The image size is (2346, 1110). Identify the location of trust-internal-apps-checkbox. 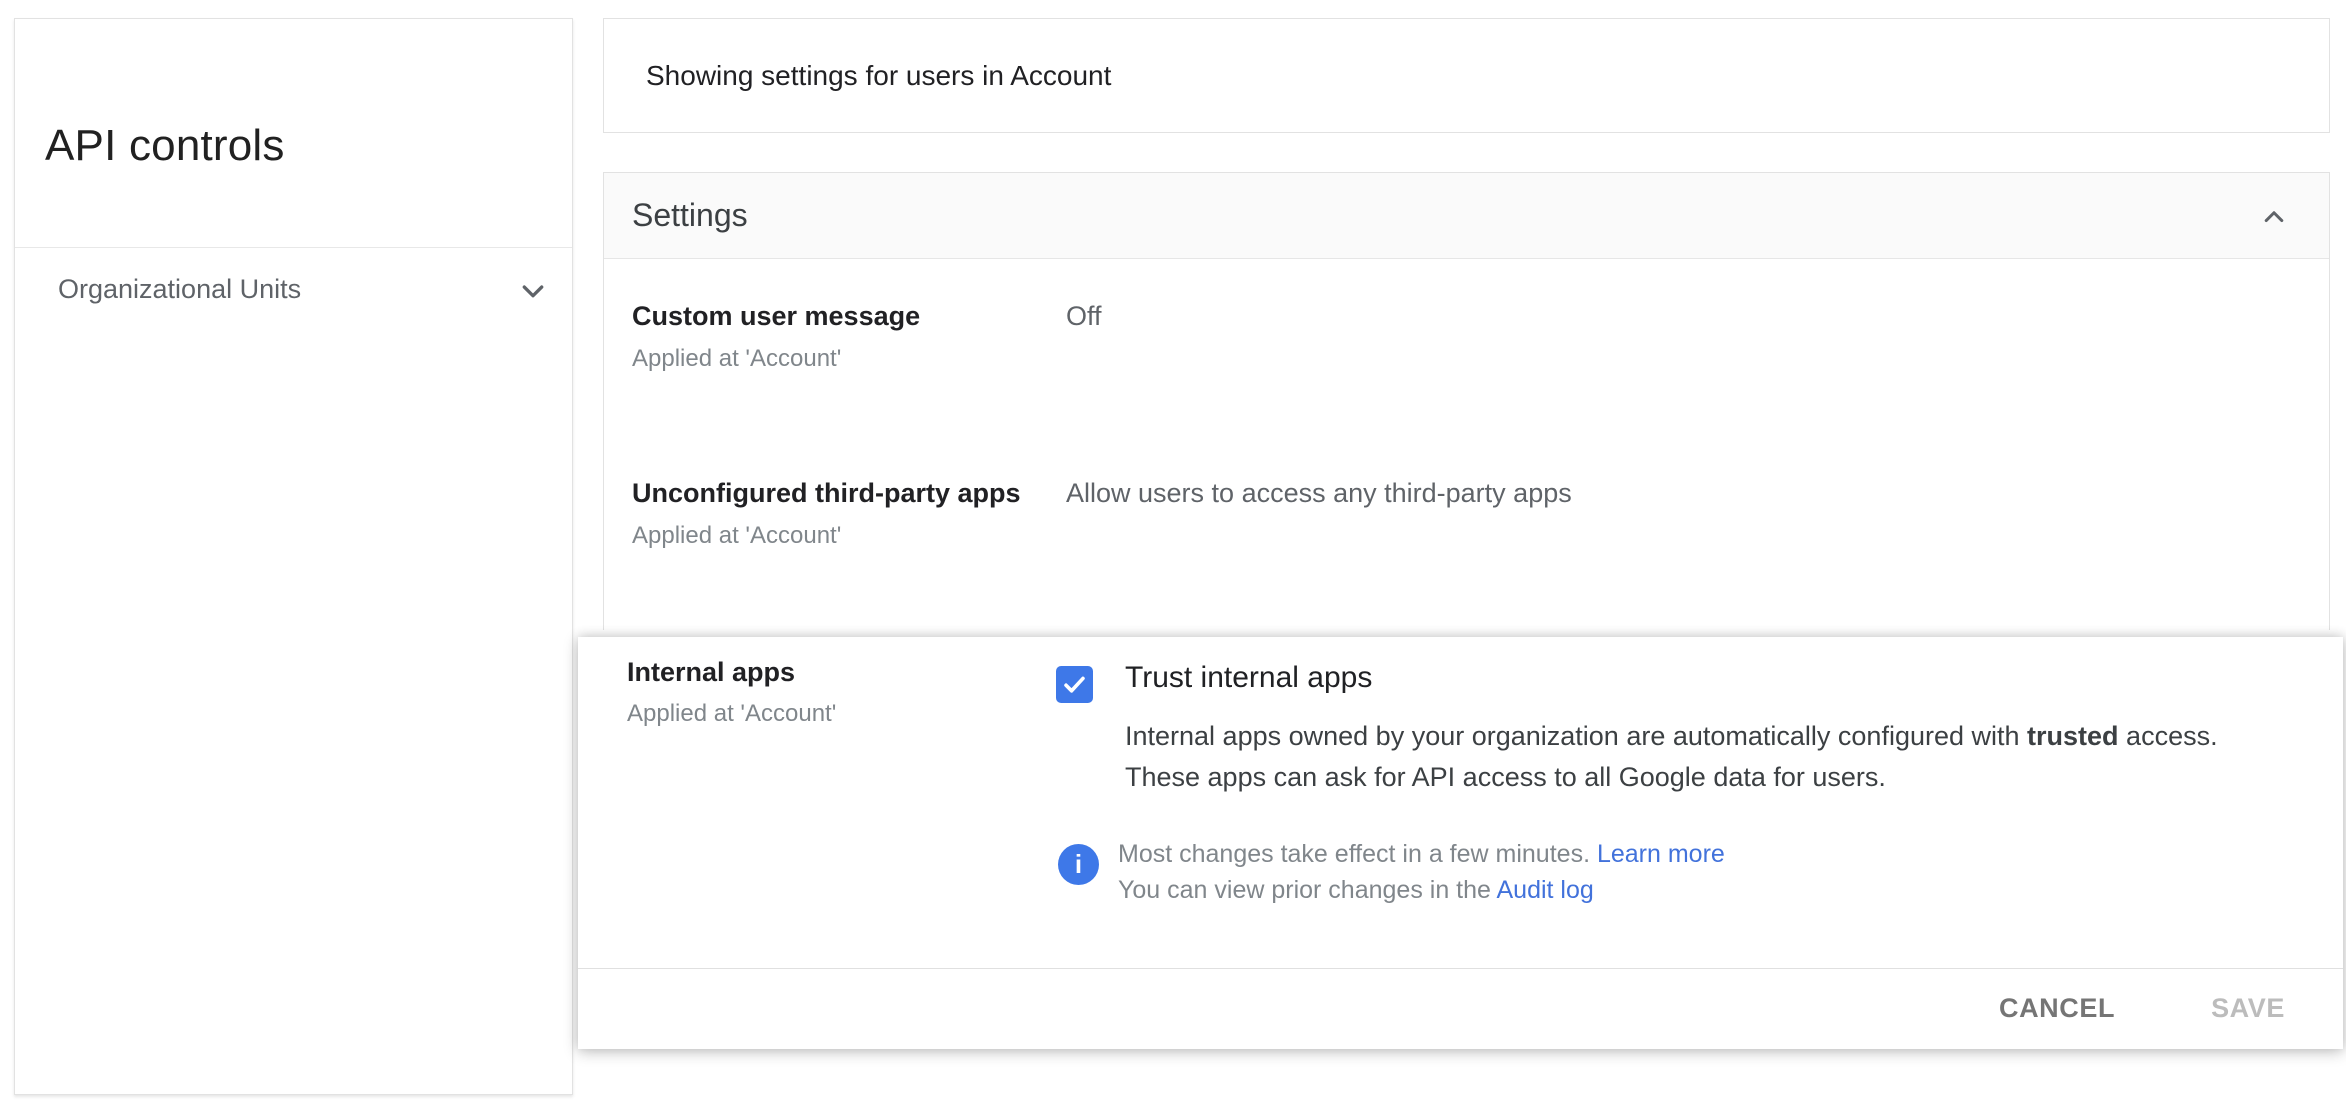
(1074, 684).